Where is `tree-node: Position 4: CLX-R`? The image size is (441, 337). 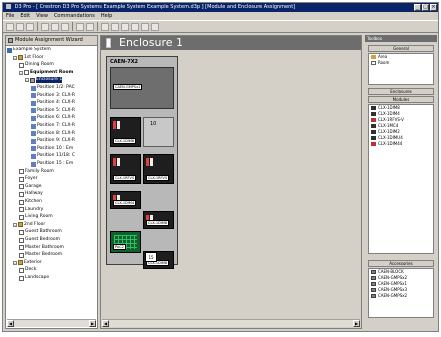 tree-node: Position 4: CLX-R is located at coordinates (53, 103).